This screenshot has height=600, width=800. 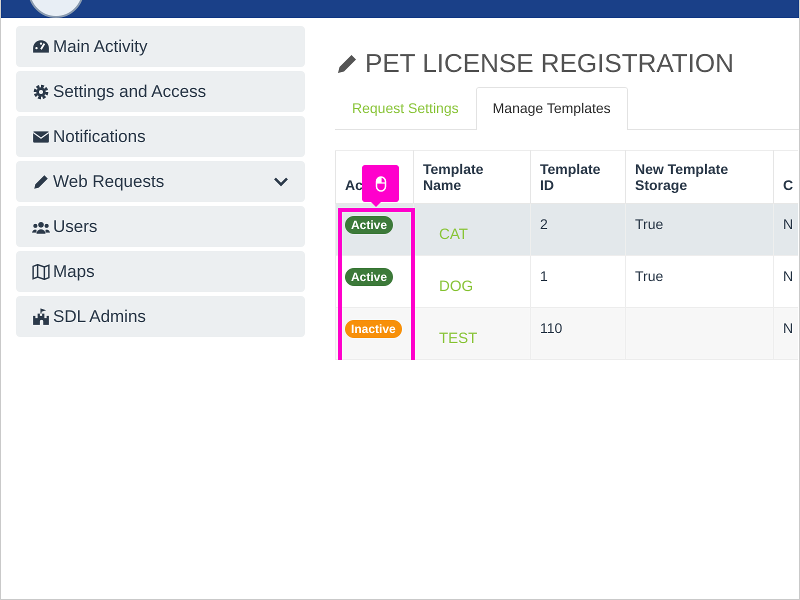 What do you see at coordinates (160, 136) in the screenshot?
I see `sidebar-item: Notifications` at bounding box center [160, 136].